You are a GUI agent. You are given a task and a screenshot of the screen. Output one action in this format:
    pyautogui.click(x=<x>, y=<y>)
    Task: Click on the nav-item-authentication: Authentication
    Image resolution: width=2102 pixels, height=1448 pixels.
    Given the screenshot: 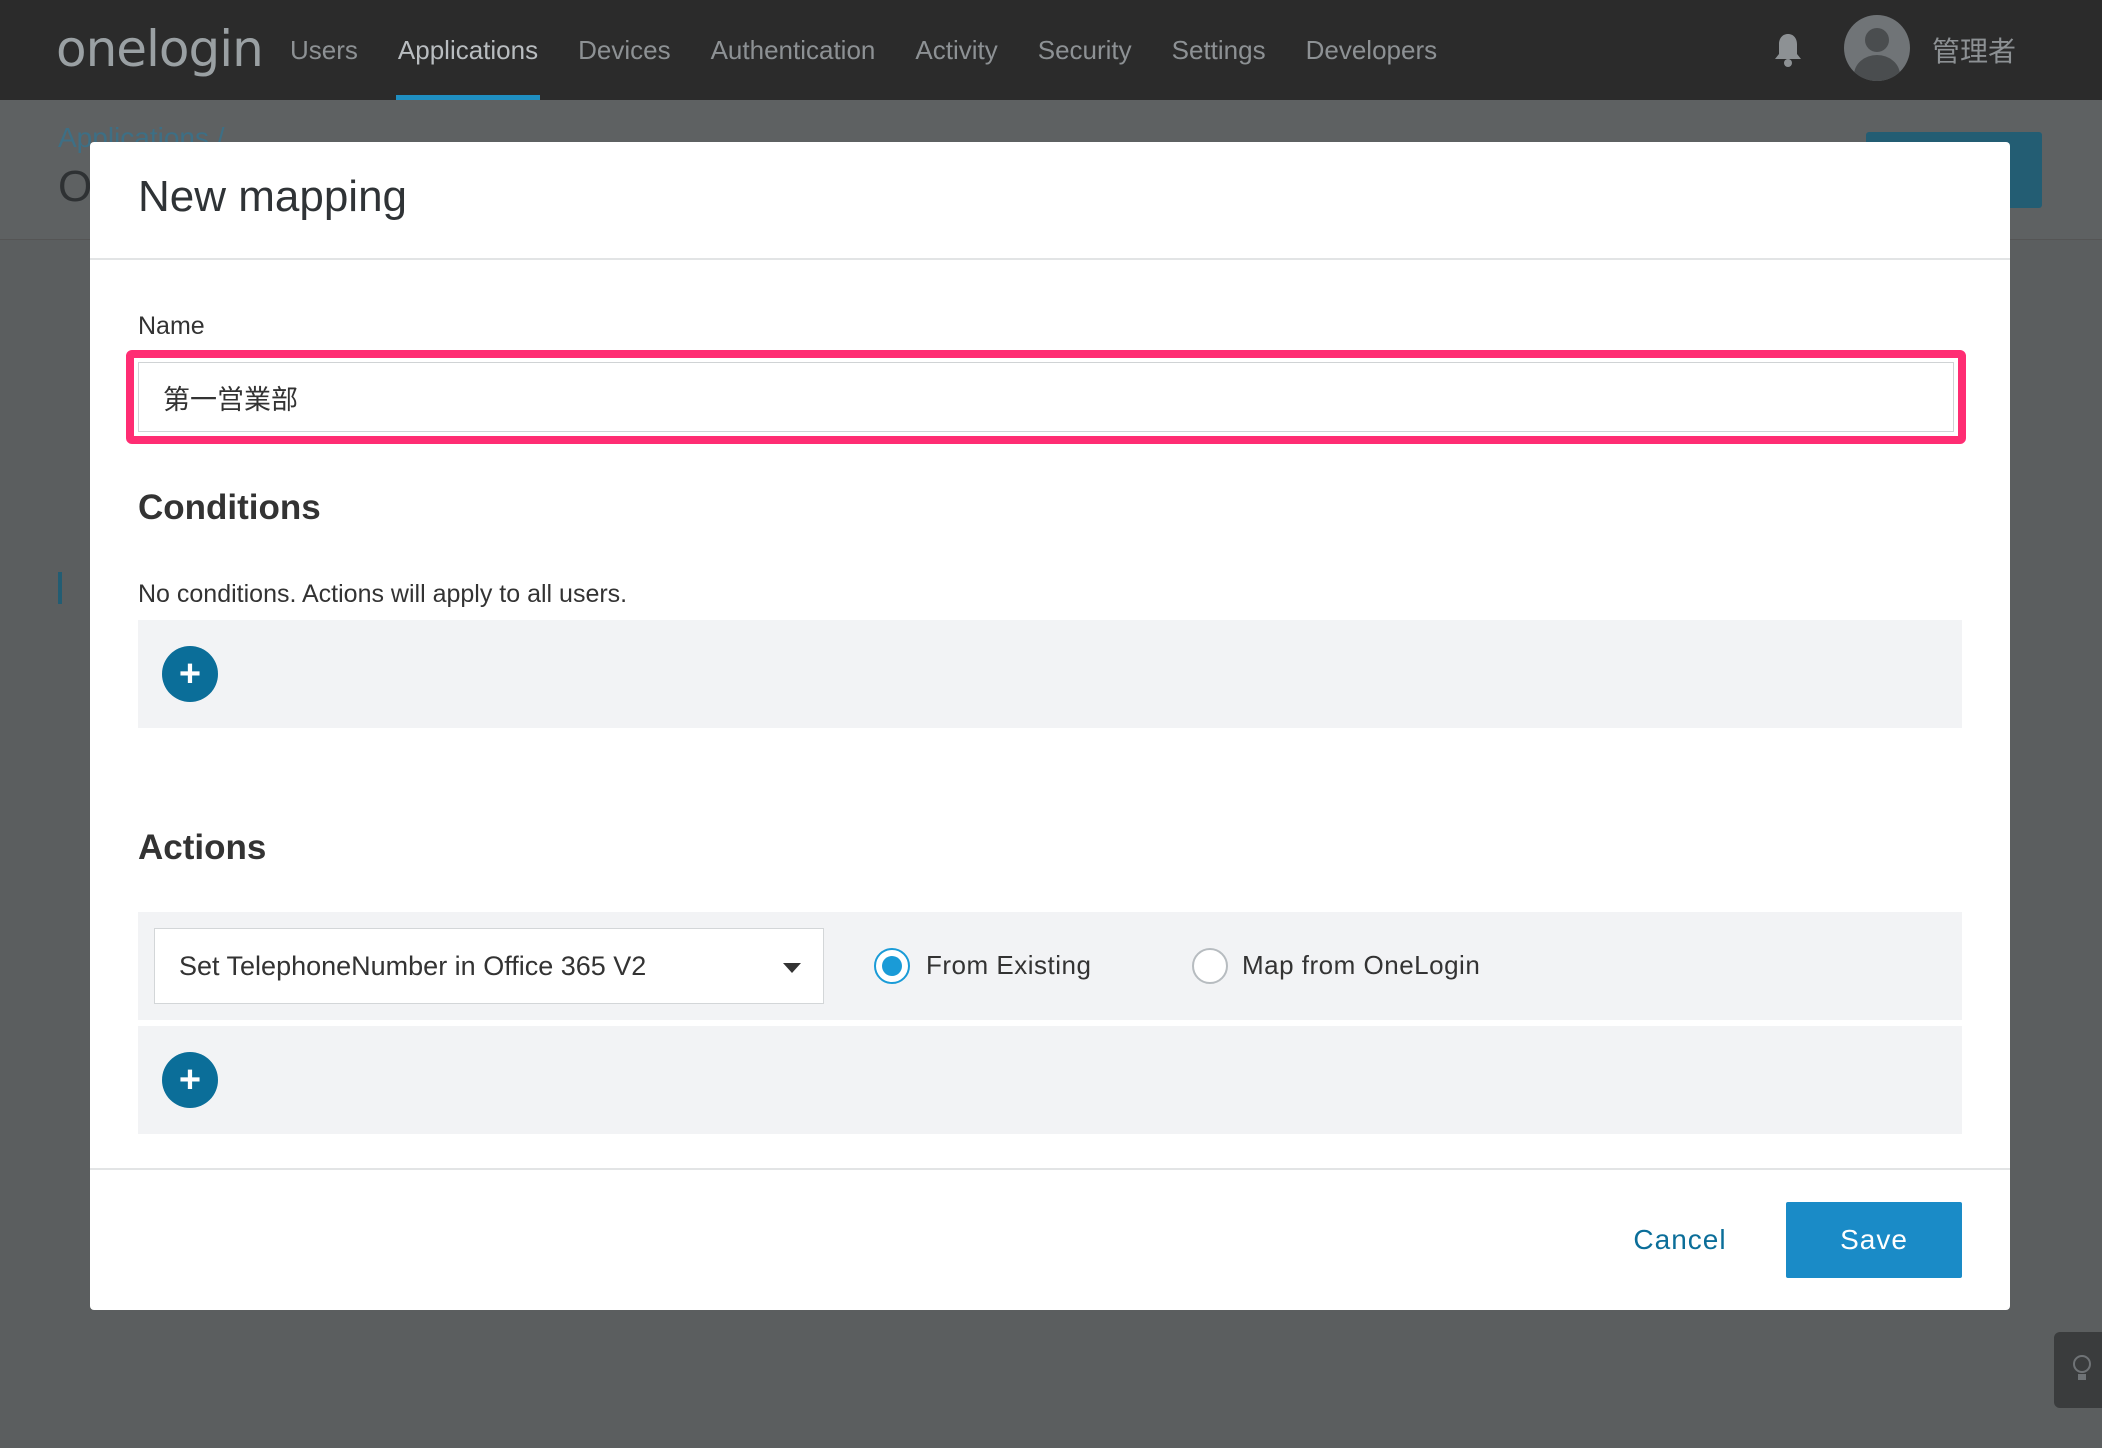 What is the action you would take?
    pyautogui.click(x=793, y=50)
    